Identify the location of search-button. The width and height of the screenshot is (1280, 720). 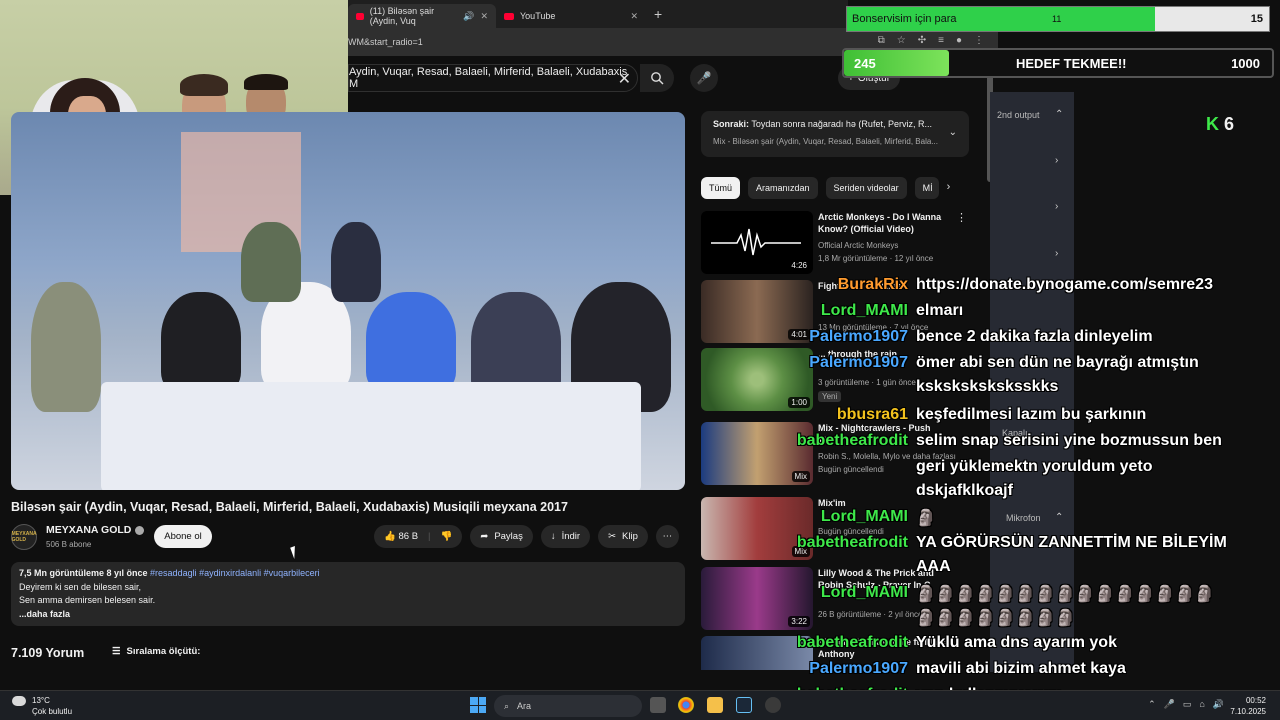
(657, 78).